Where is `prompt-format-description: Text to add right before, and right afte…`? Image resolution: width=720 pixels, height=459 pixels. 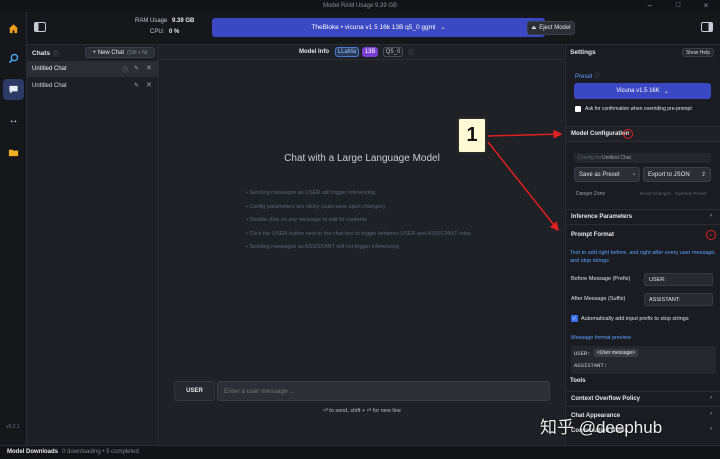
prompt-format-description: Text to add right before, and right afte… is located at coordinates (643, 257).